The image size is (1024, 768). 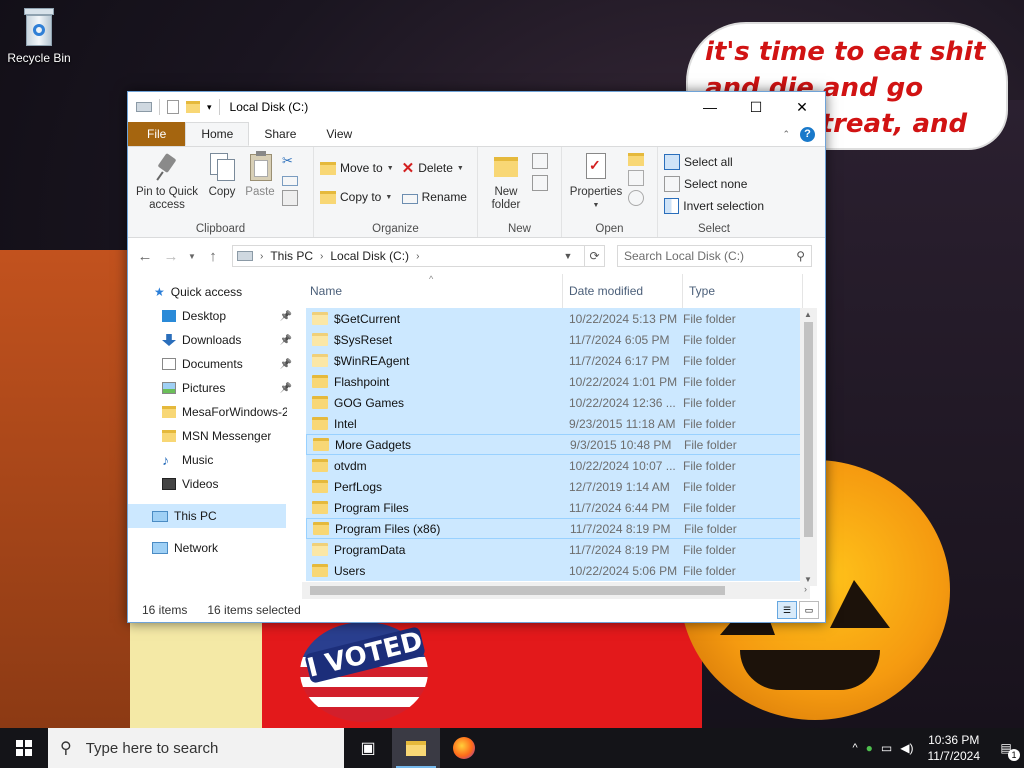 What do you see at coordinates (418, 256) in the screenshot?
I see `address-bar: › This PC › Local Disk (C:) › ▼ ⟳` at bounding box center [418, 256].